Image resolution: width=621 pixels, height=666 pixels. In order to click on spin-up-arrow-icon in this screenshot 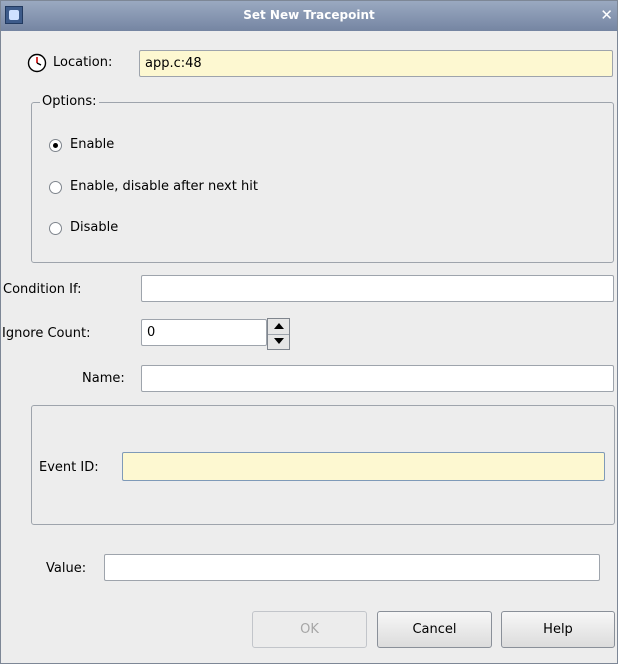, I will do `click(278, 327)`.